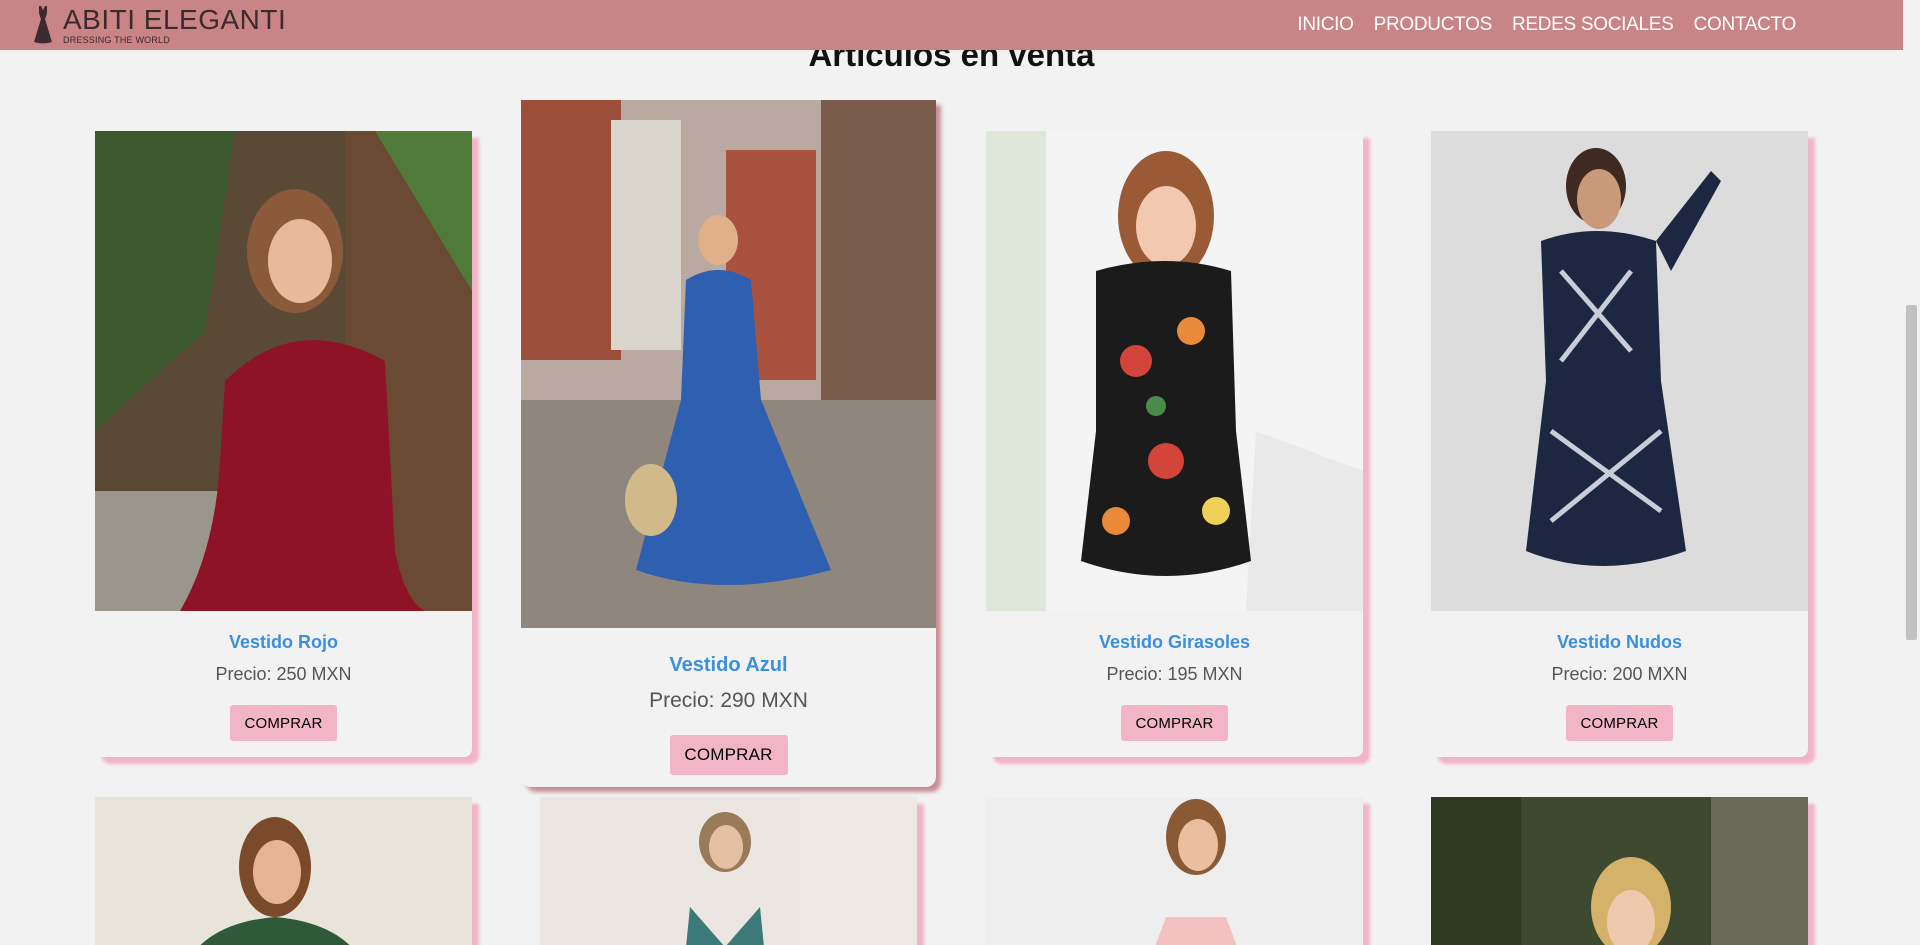 This screenshot has width=1920, height=945. I want to click on product-price: Precio: 200 MXN, so click(1619, 674).